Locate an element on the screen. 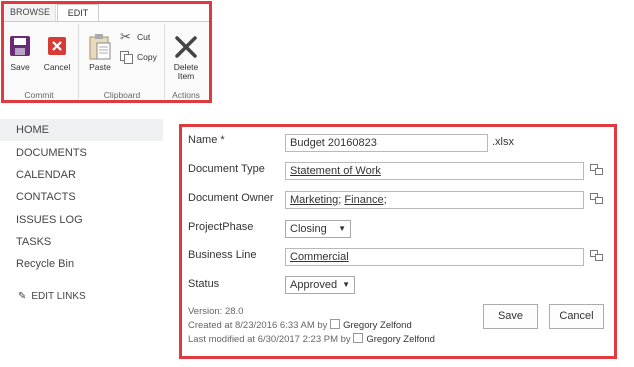  edit-links: ✎ EDIT LINKS is located at coordinates (52, 296).